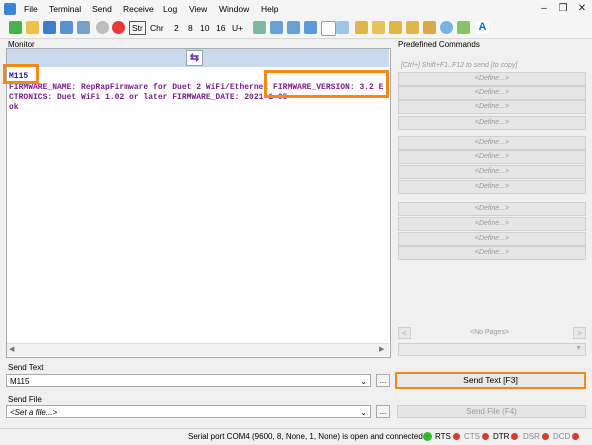  I want to click on signal-rts-label: RTS, so click(443, 436).